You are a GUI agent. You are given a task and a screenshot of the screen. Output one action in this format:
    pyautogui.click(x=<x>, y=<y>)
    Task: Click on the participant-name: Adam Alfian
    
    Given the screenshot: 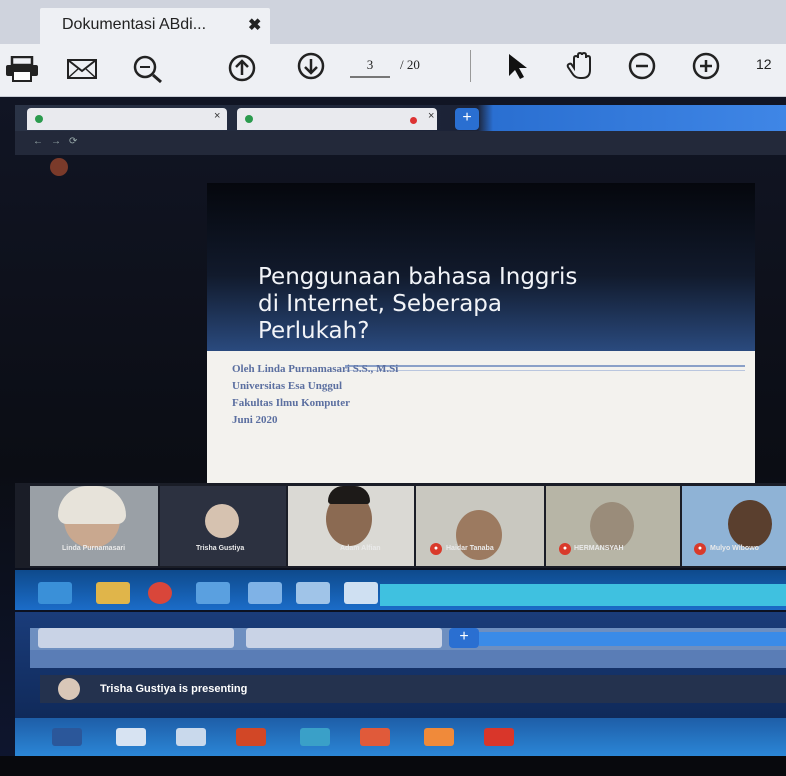 What is the action you would take?
    pyautogui.click(x=360, y=548)
    